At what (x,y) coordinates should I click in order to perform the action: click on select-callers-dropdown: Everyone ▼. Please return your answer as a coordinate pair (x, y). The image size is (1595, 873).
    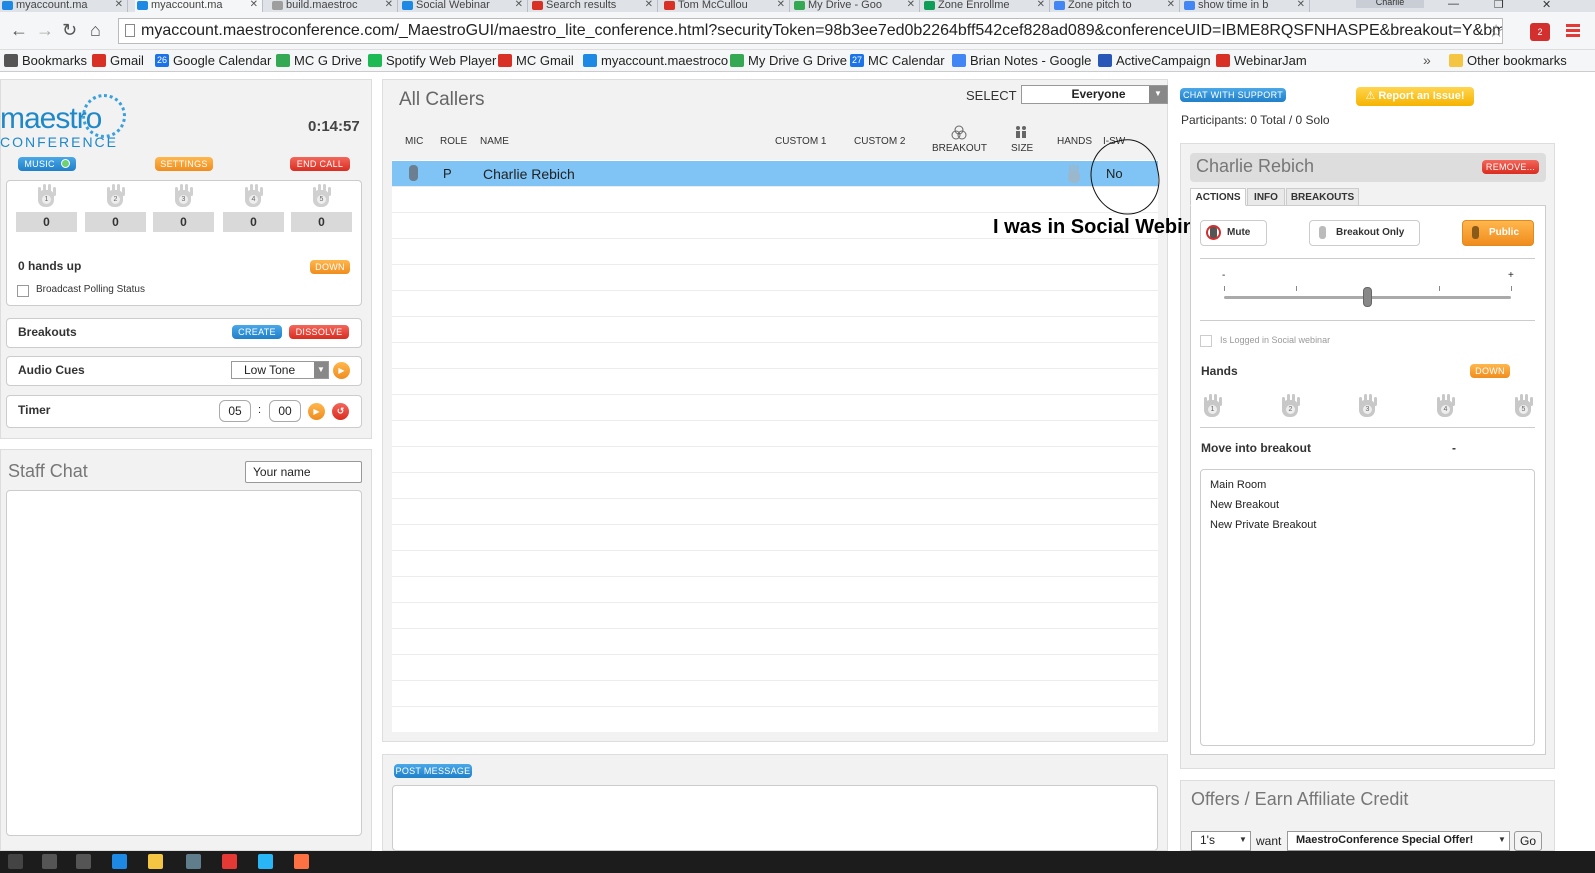
    Looking at the image, I should click on (1094, 94).